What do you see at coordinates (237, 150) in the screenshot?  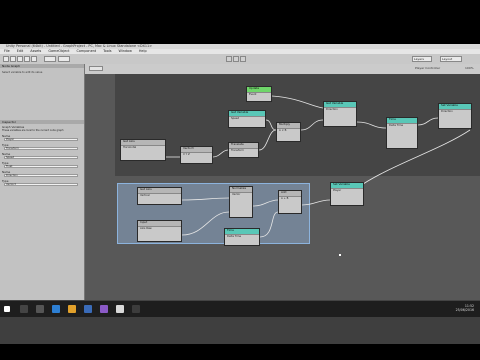 I see `node-subtitle: Transform` at bounding box center [237, 150].